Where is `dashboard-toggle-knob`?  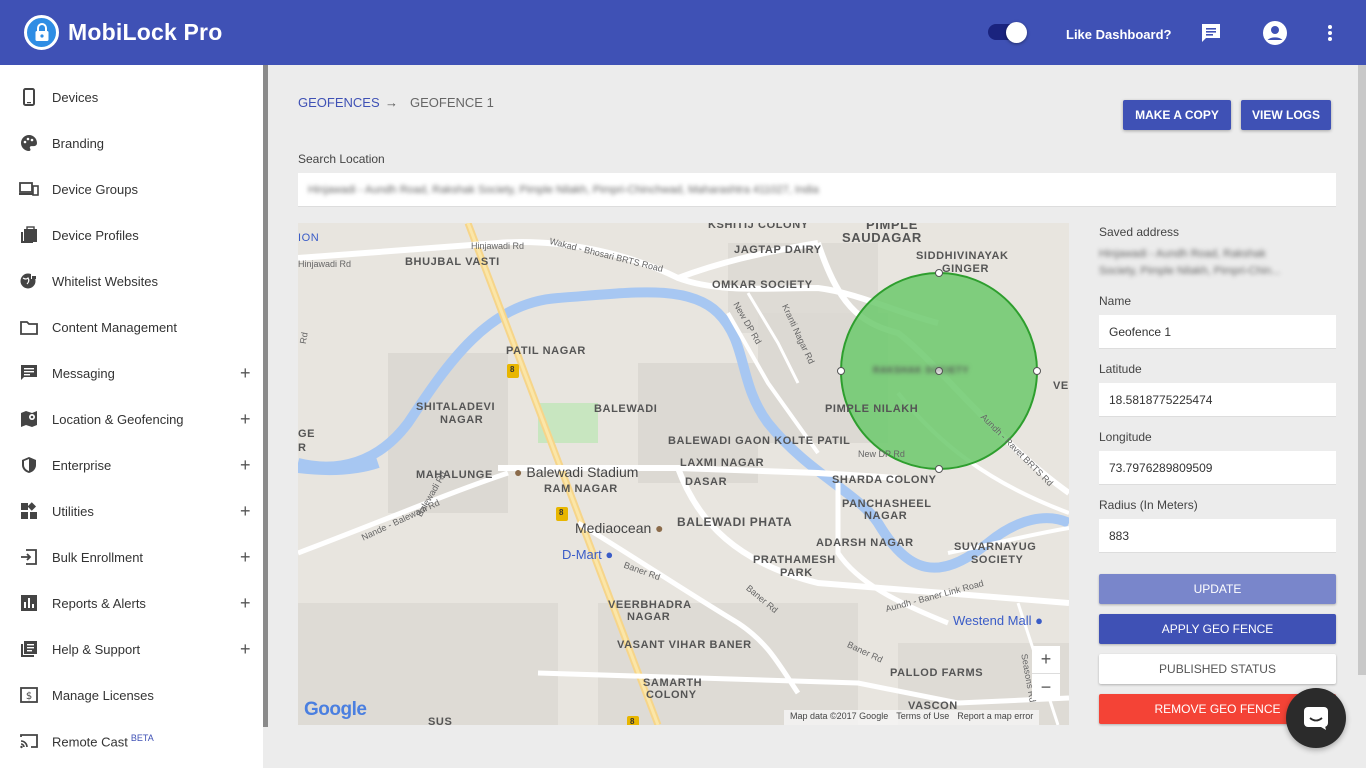 dashboard-toggle-knob is located at coordinates (1016, 32).